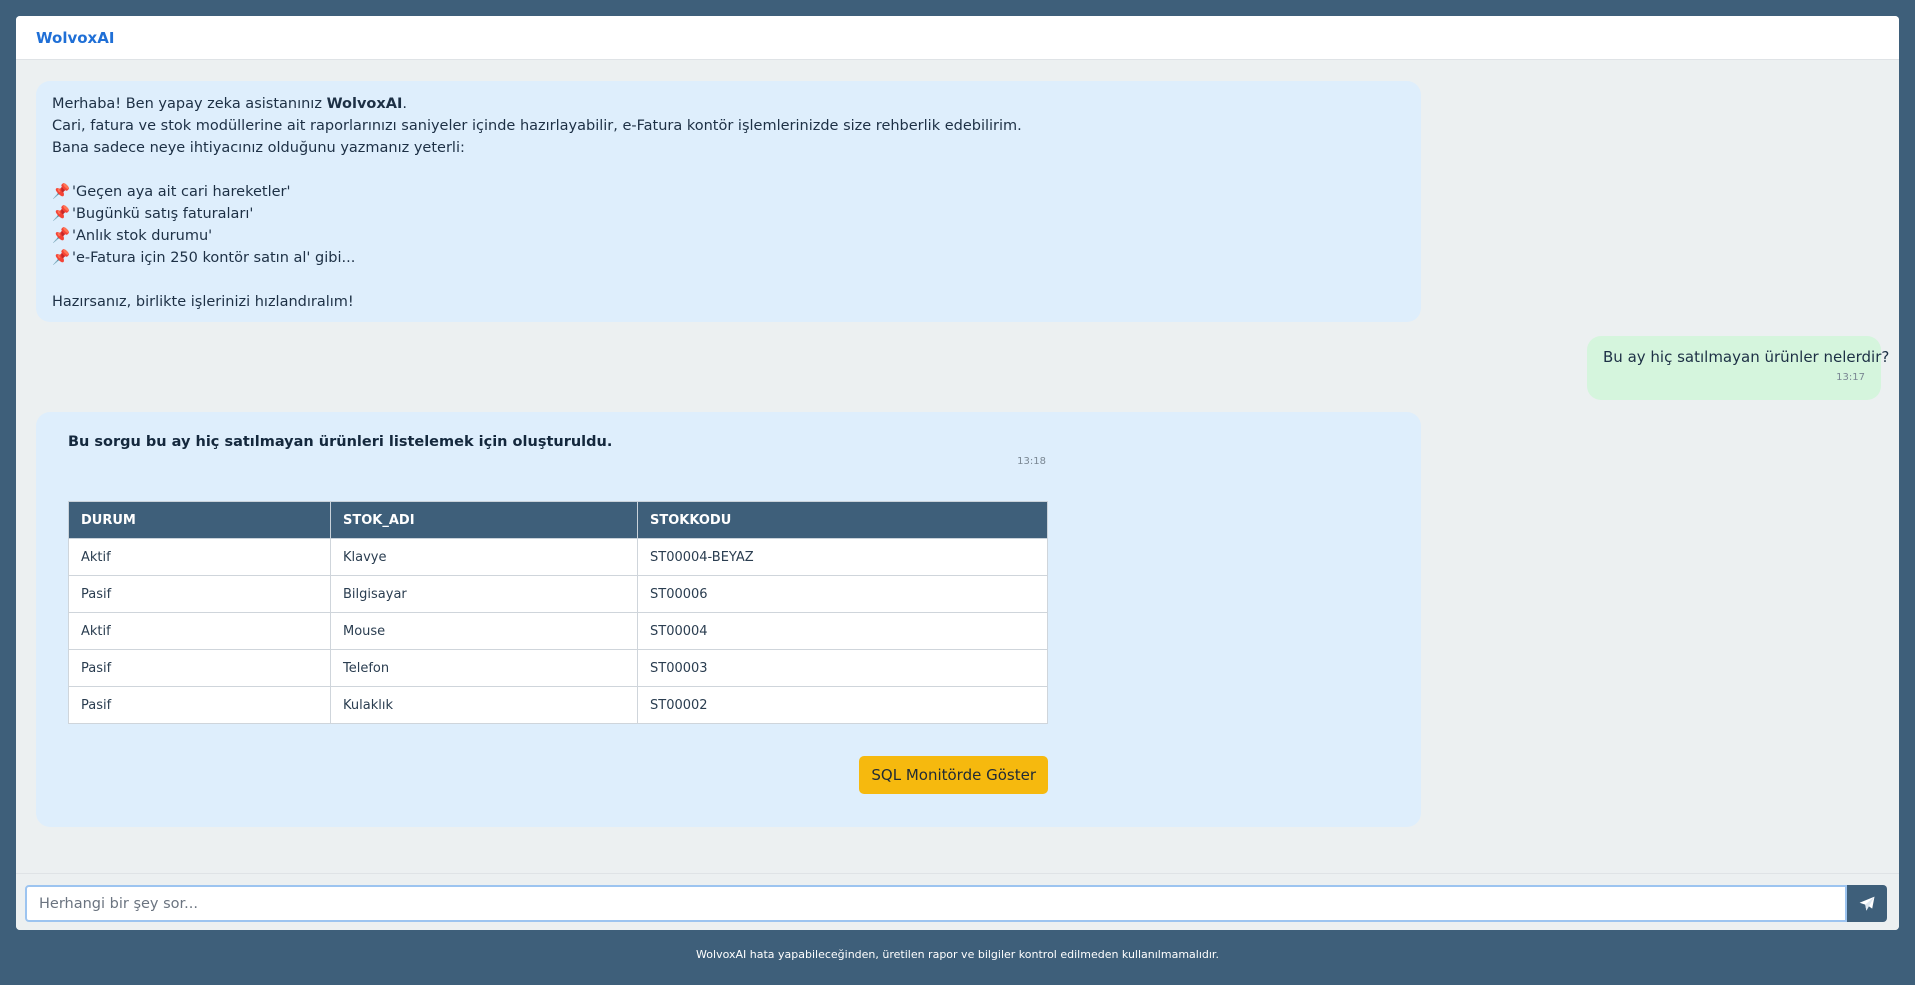 This screenshot has width=1915, height=985. Describe the element at coordinates (142, 236) in the screenshot. I see `example-text: 'Anlık stok durumu'` at that location.